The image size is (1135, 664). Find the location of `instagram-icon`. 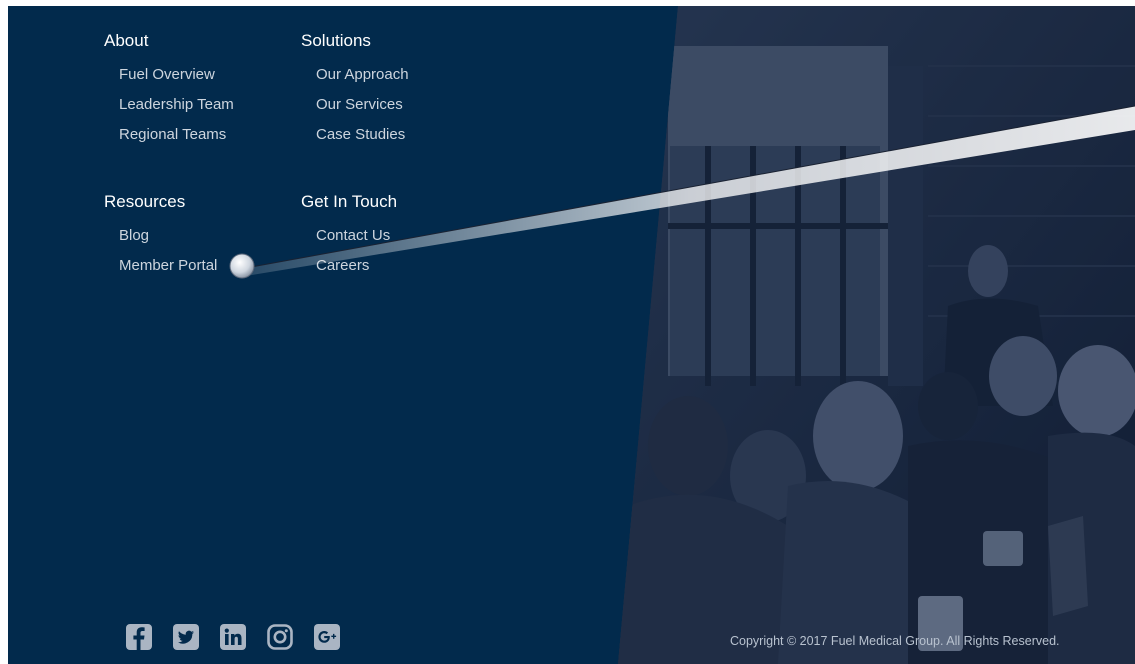

instagram-icon is located at coordinates (280, 637).